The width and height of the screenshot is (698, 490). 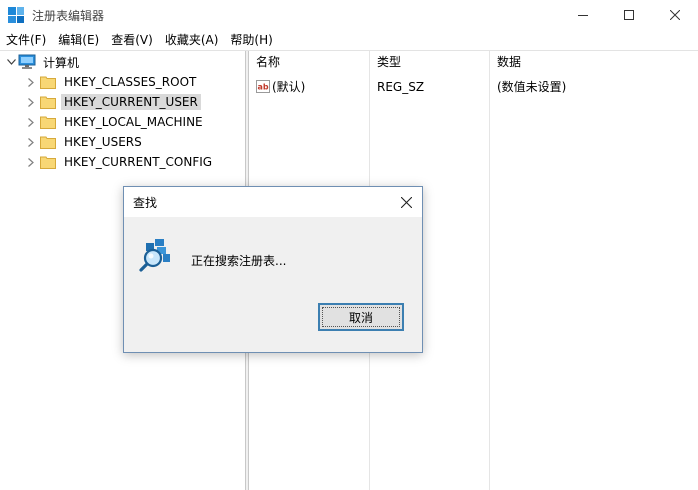 I want to click on tree-item-hkey-current-config: HKEY_CURRENT_CONFIG, so click(x=119, y=162).